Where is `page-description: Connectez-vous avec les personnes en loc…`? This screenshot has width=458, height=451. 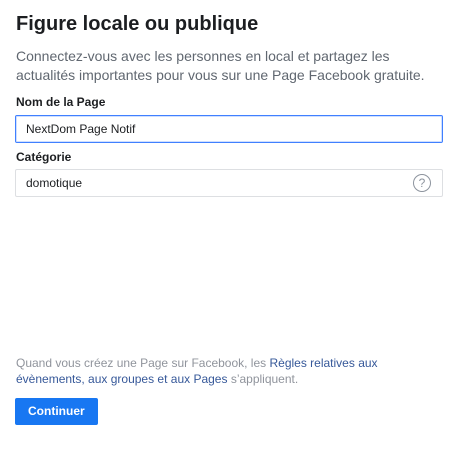 page-description: Connectez-vous avec les personnes en loc… is located at coordinates (220, 65).